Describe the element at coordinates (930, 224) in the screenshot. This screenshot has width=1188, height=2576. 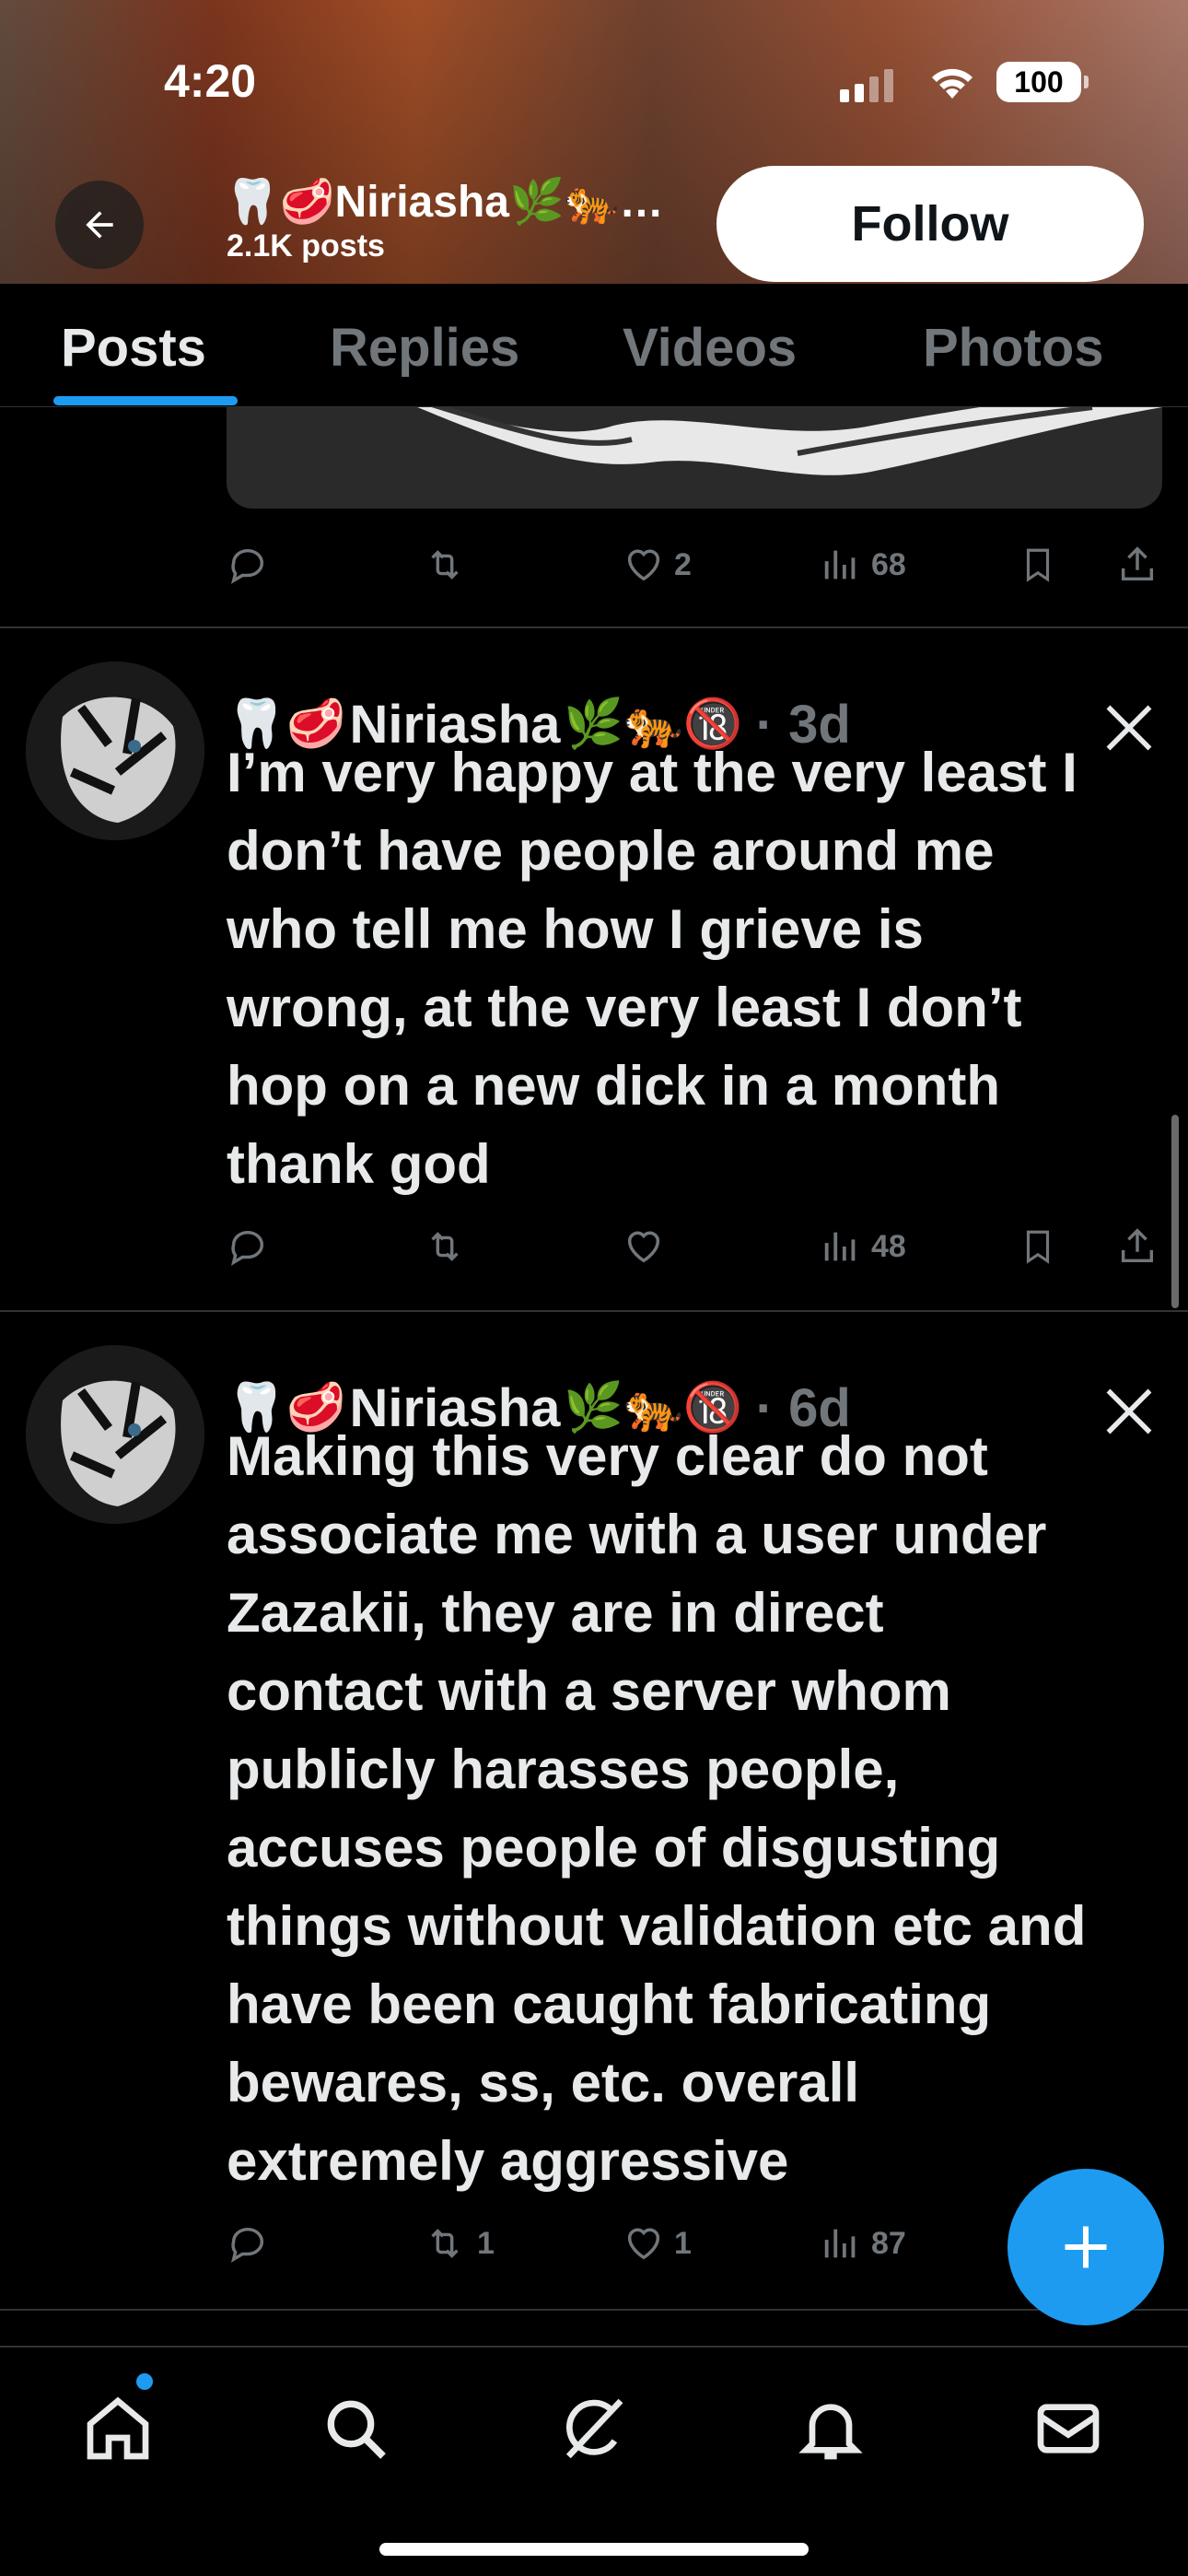
I see `follow-button: Follow` at that location.